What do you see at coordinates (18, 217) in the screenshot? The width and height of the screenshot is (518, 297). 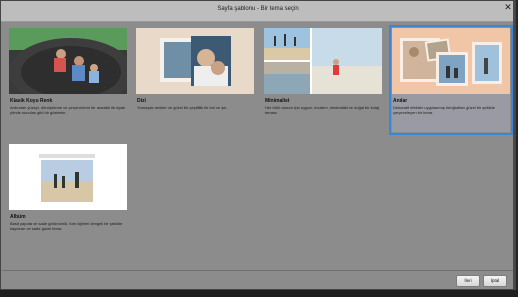 I see `theme-name: Albüm` at bounding box center [18, 217].